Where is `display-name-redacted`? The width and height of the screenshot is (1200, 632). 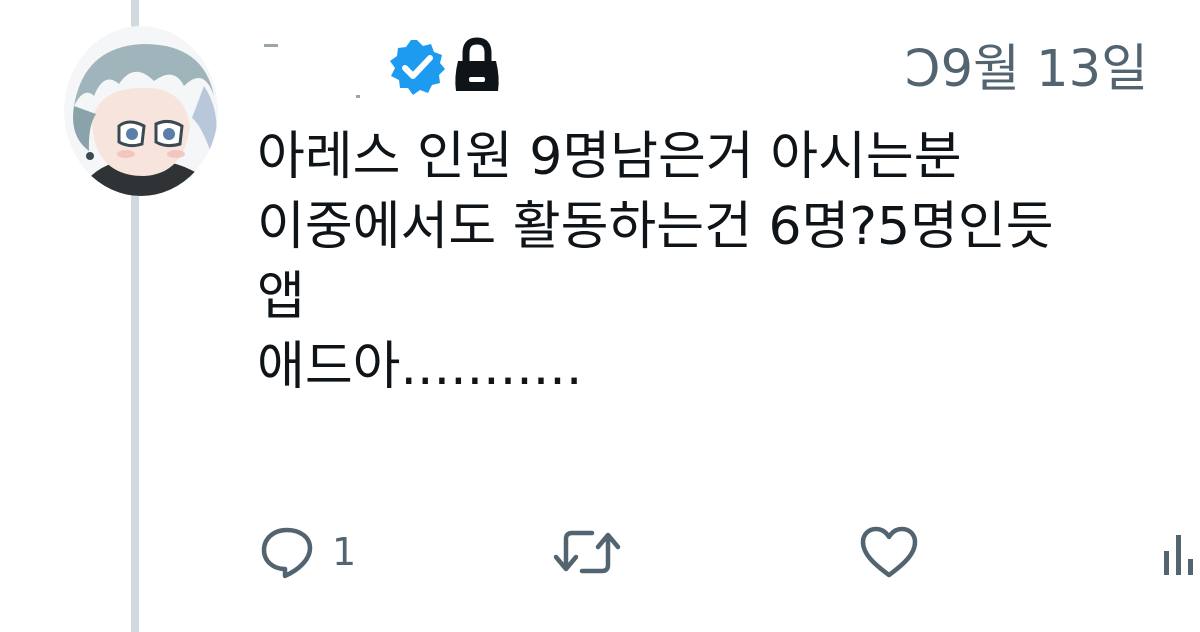 display-name-redacted is located at coordinates (318, 70).